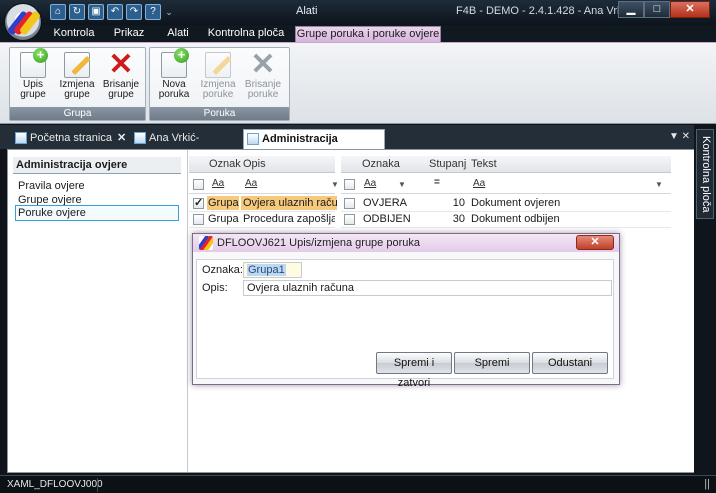 This screenshot has height=493, width=716. I want to click on opis-input: Ovjera ulaznih računa, so click(427, 288).